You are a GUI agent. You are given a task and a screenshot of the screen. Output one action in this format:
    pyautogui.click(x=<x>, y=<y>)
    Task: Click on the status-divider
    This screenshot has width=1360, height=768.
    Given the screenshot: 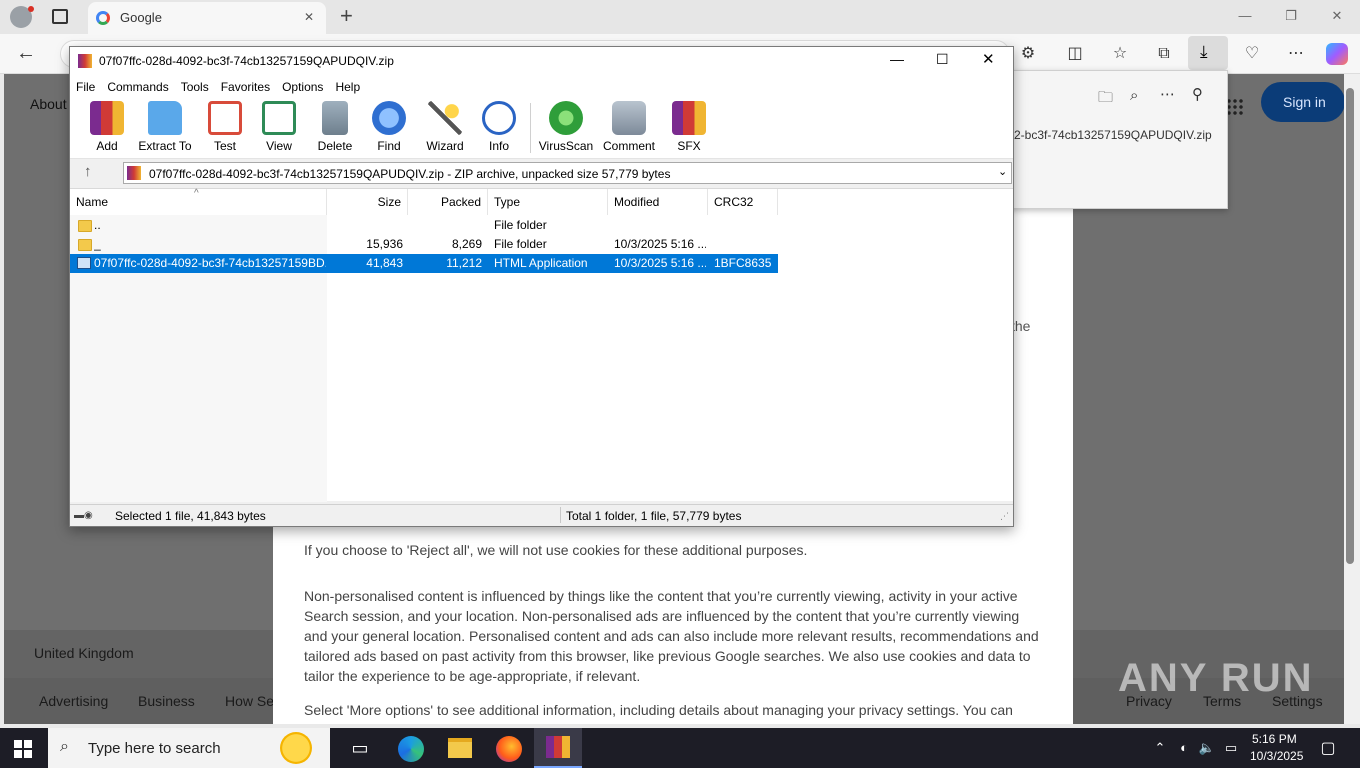 What is the action you would take?
    pyautogui.click(x=560, y=515)
    